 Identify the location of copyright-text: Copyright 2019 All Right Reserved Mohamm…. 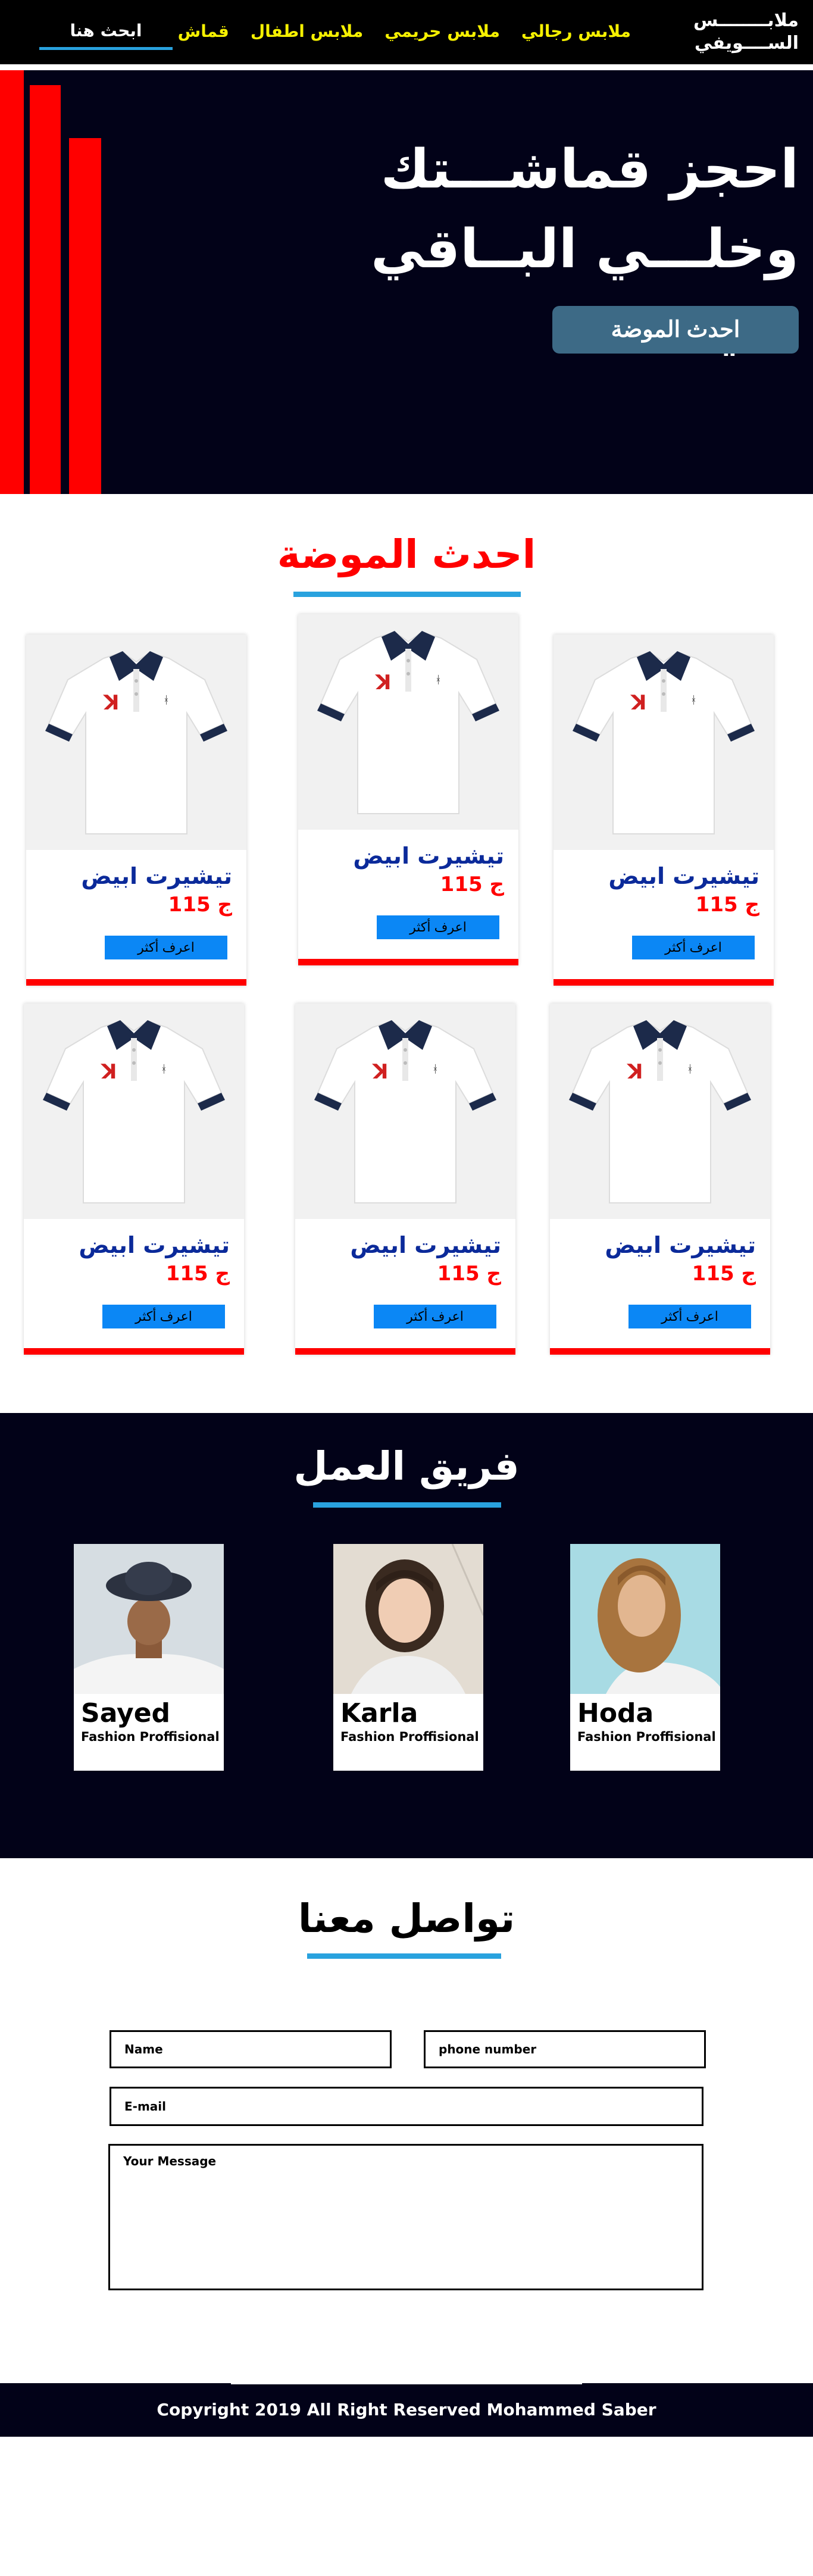
(406, 2409).